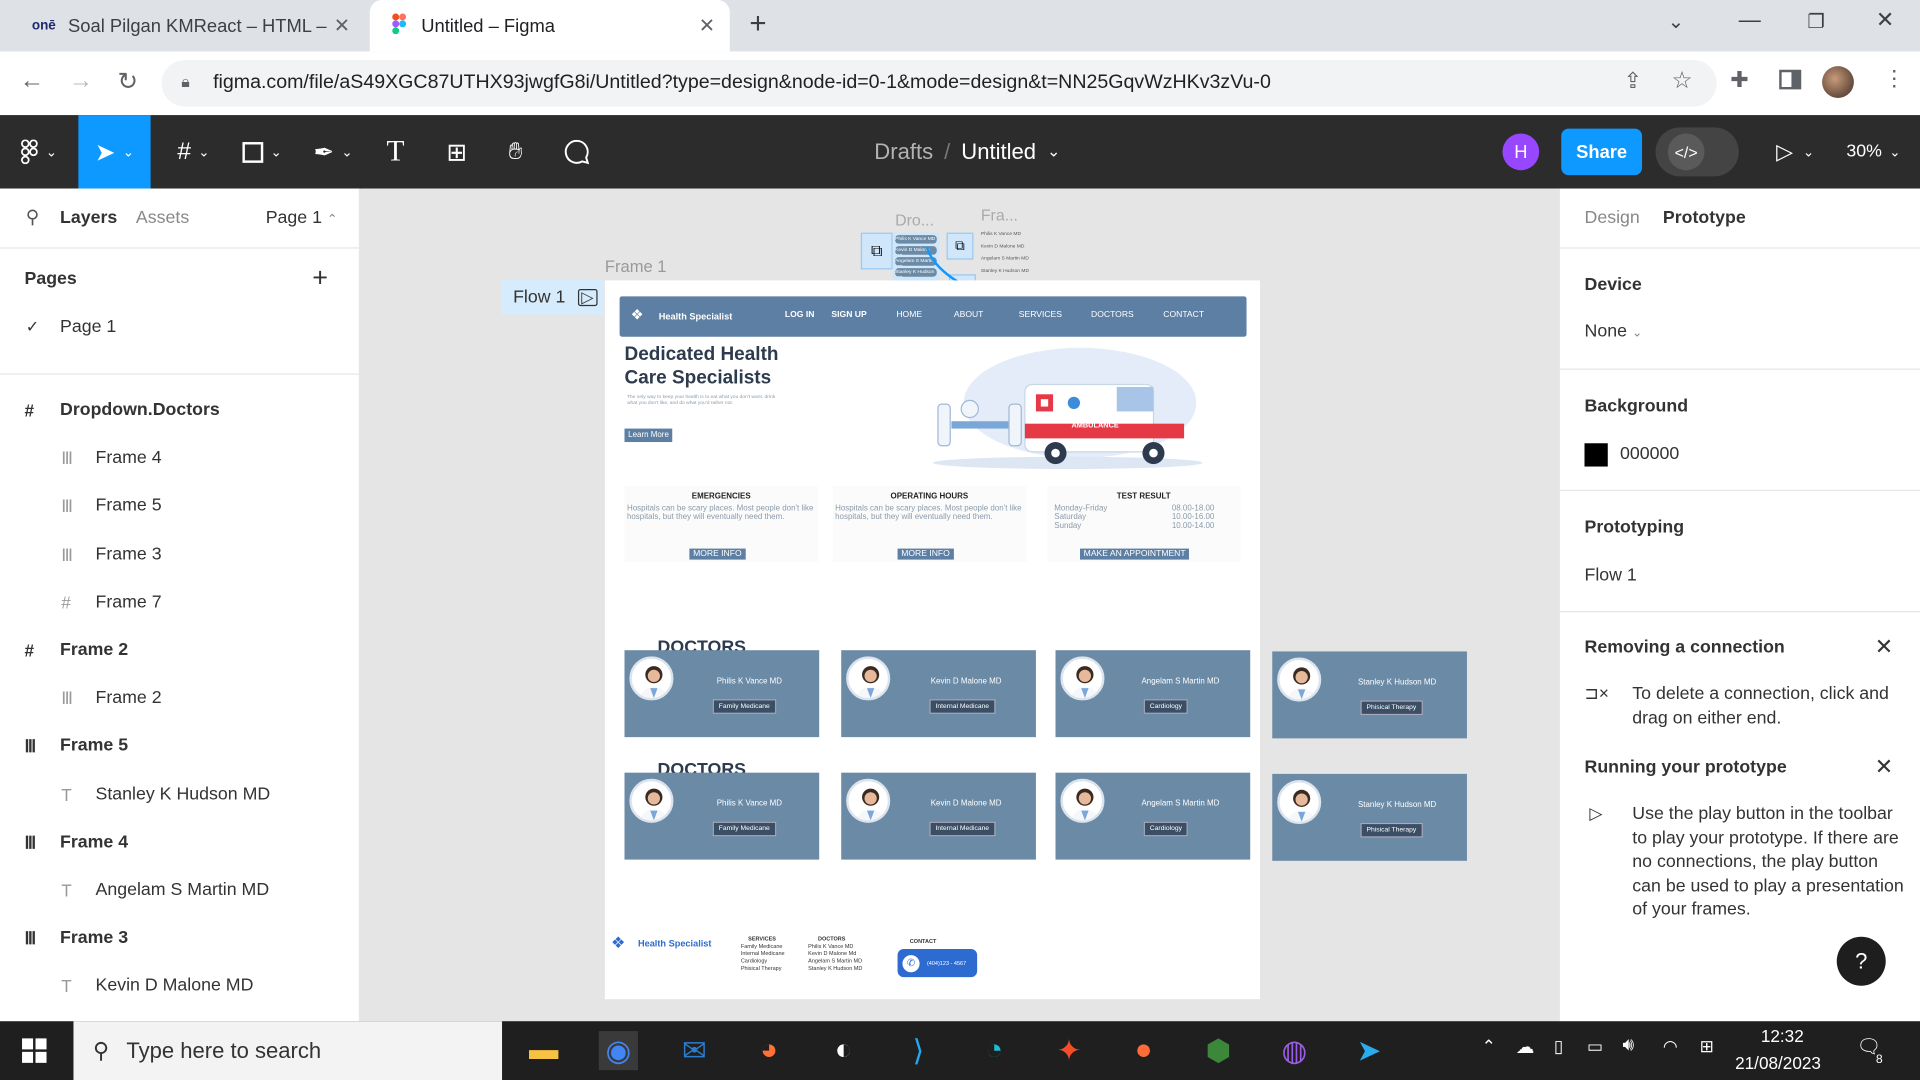 This screenshot has width=1920, height=1080. Describe the element at coordinates (1681, 81) in the screenshot. I see `bookmark-star-icon: ☆` at that location.